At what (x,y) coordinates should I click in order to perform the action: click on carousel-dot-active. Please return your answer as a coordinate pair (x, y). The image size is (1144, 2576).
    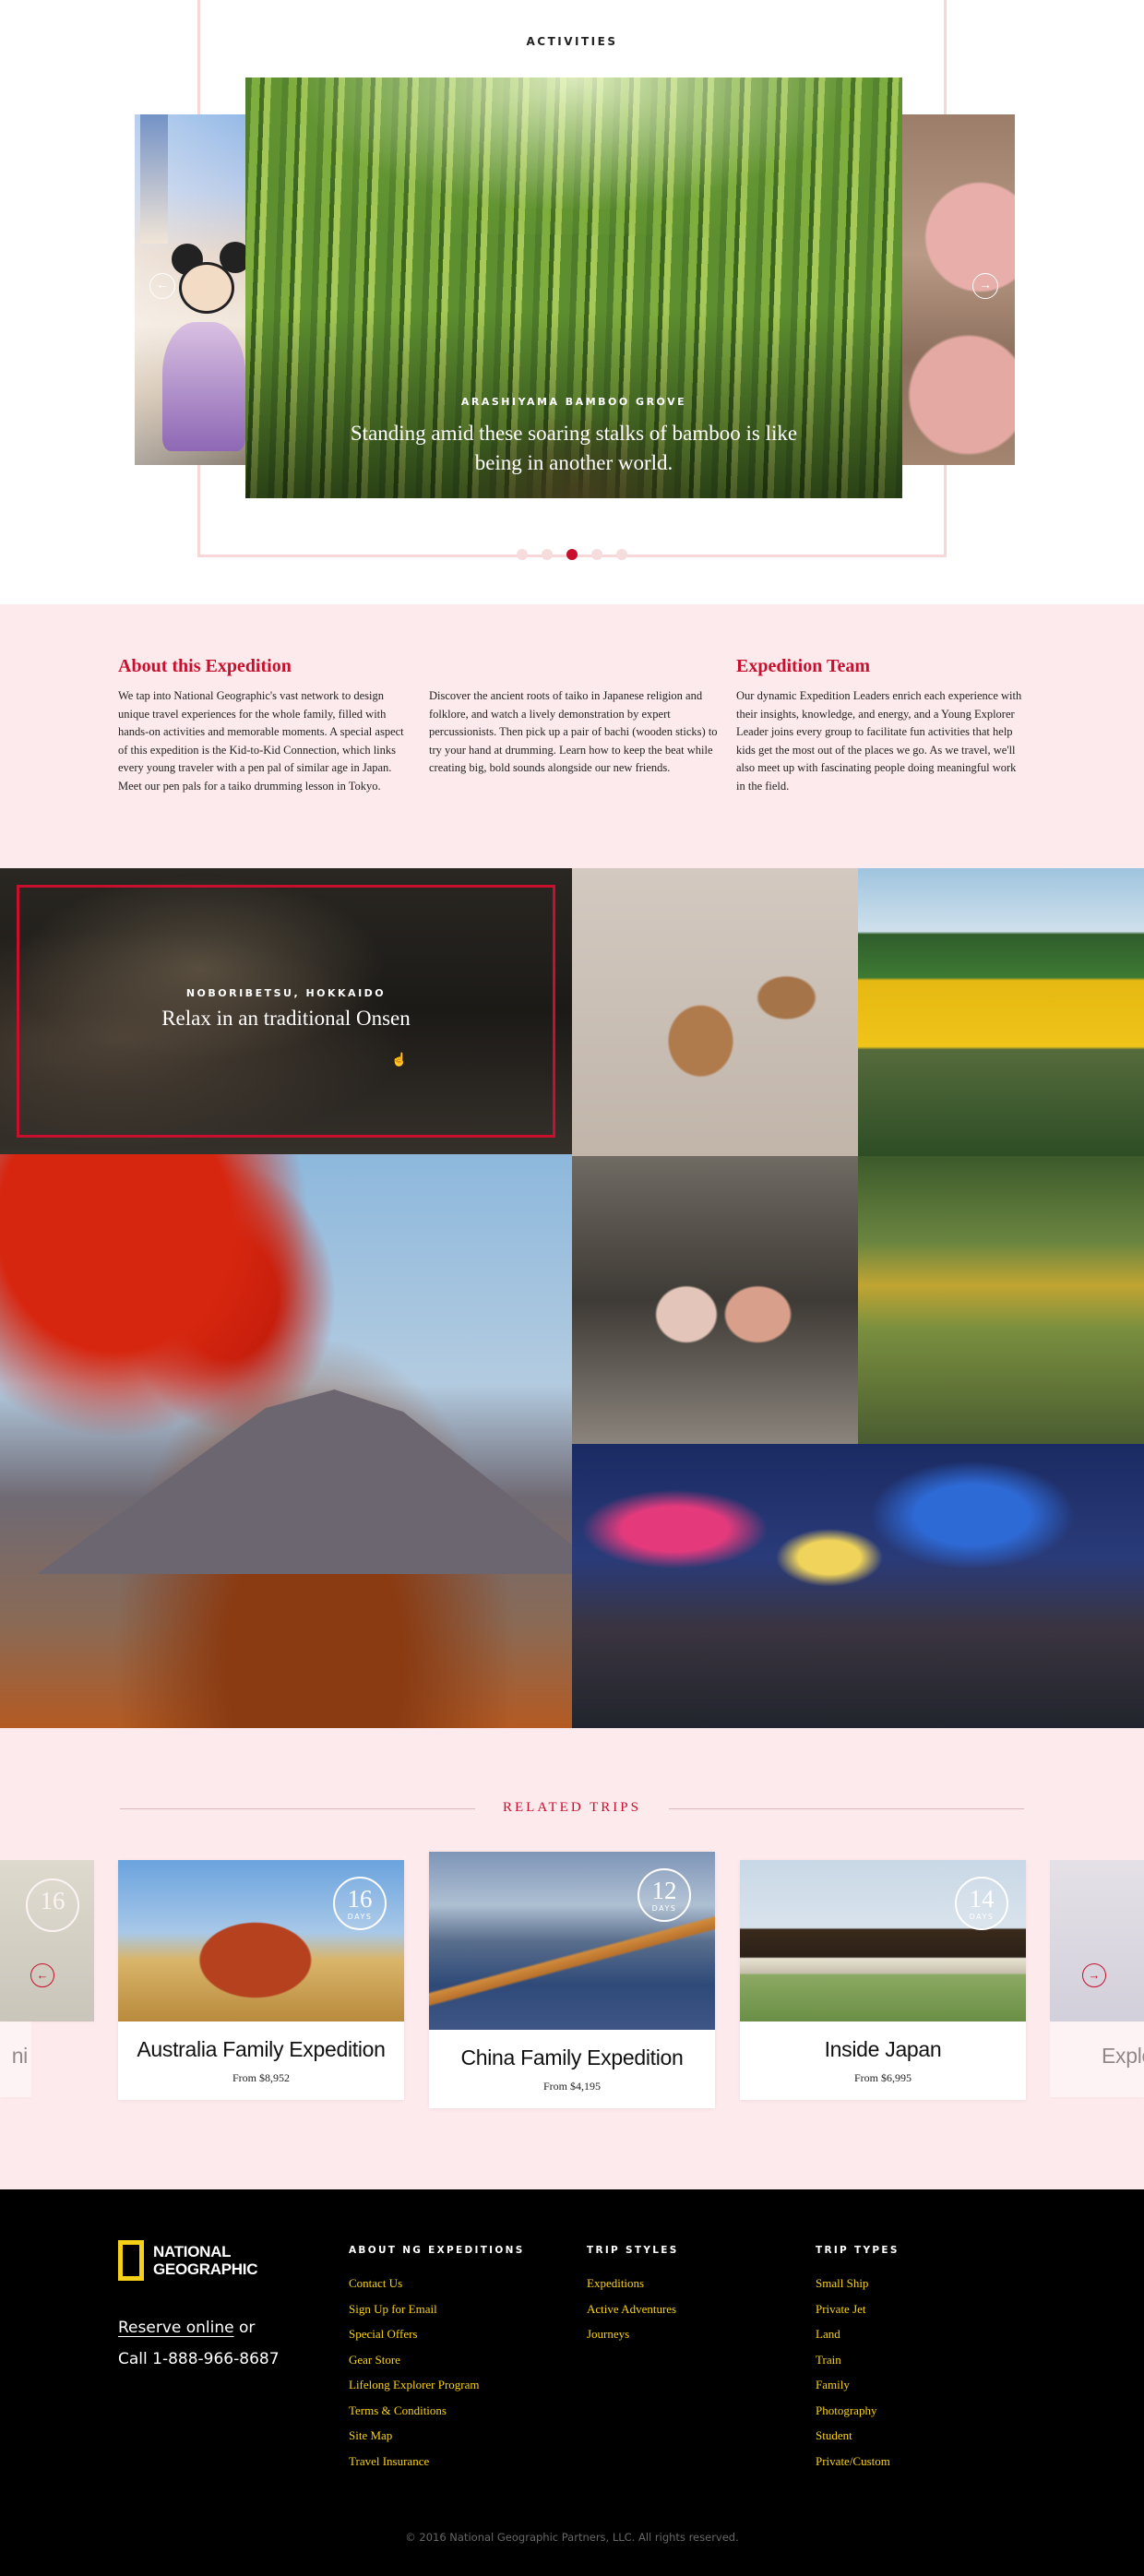
    Looking at the image, I should click on (572, 554).